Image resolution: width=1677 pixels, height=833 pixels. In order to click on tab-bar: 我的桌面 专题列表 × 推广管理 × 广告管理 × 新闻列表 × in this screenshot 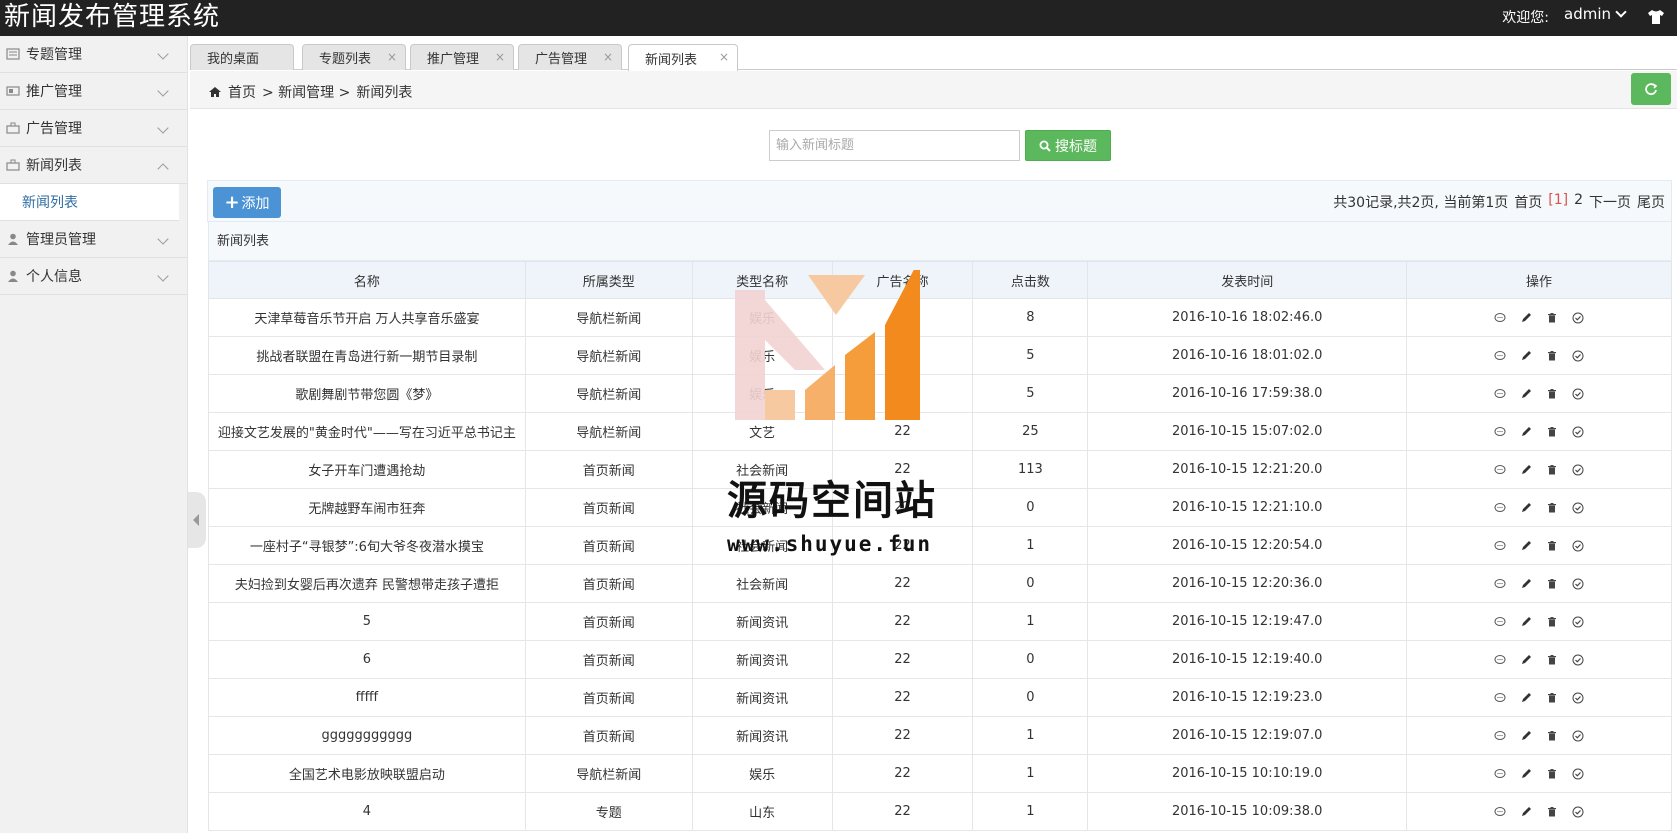, I will do `click(933, 57)`.